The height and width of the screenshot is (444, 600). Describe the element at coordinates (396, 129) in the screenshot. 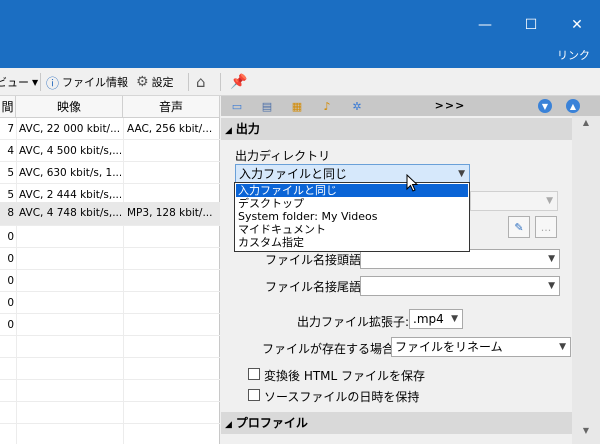

I see `output-section-header: ◢ 出力` at that location.